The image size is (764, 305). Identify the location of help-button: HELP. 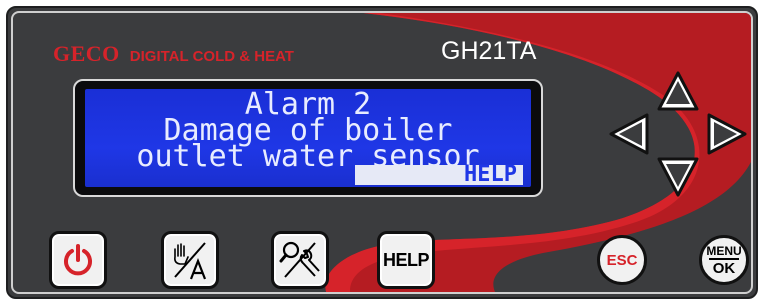
(406, 260).